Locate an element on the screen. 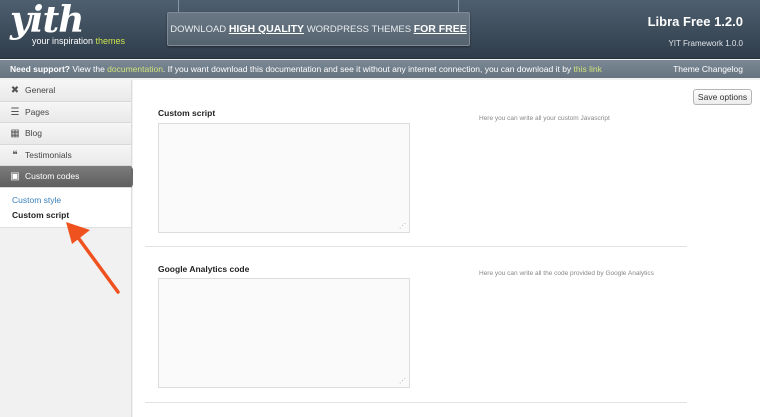 The image size is (760, 417). sidebar-item-pages: ☰ Pages is located at coordinates (65, 112).